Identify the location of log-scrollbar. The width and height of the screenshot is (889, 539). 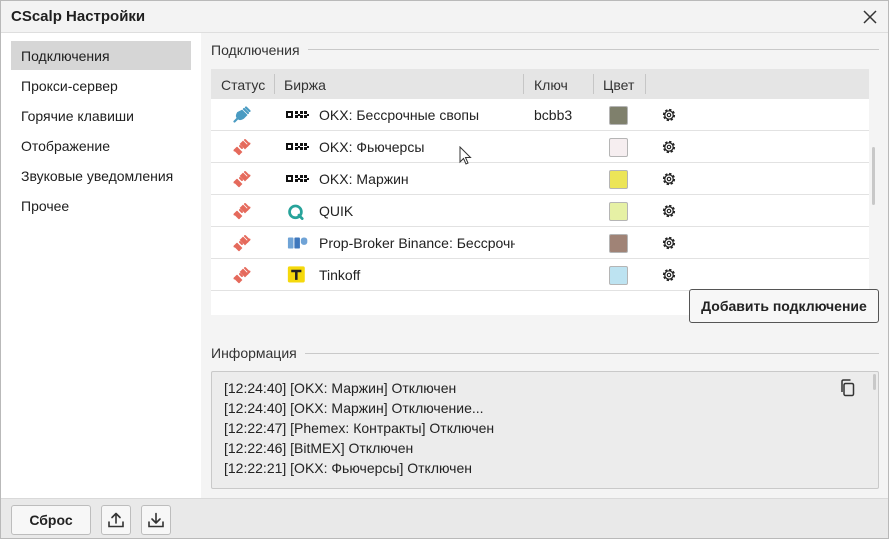
(874, 382).